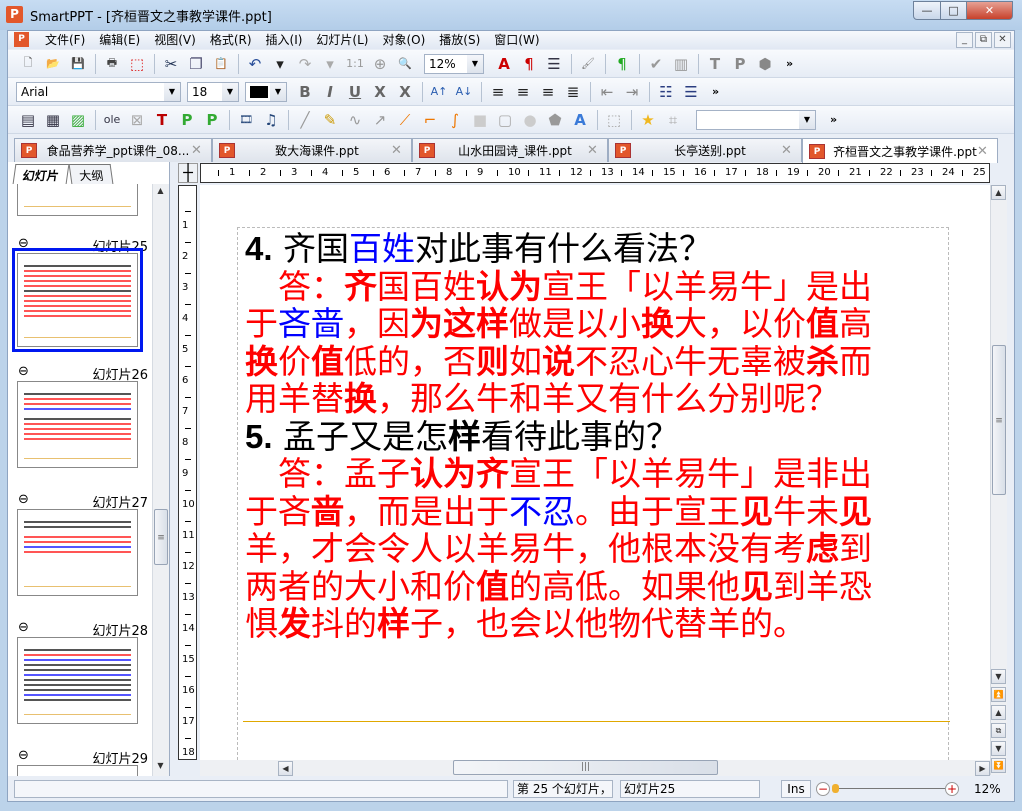  What do you see at coordinates (196, 64) in the screenshot?
I see `copy-icon: ❐` at bounding box center [196, 64].